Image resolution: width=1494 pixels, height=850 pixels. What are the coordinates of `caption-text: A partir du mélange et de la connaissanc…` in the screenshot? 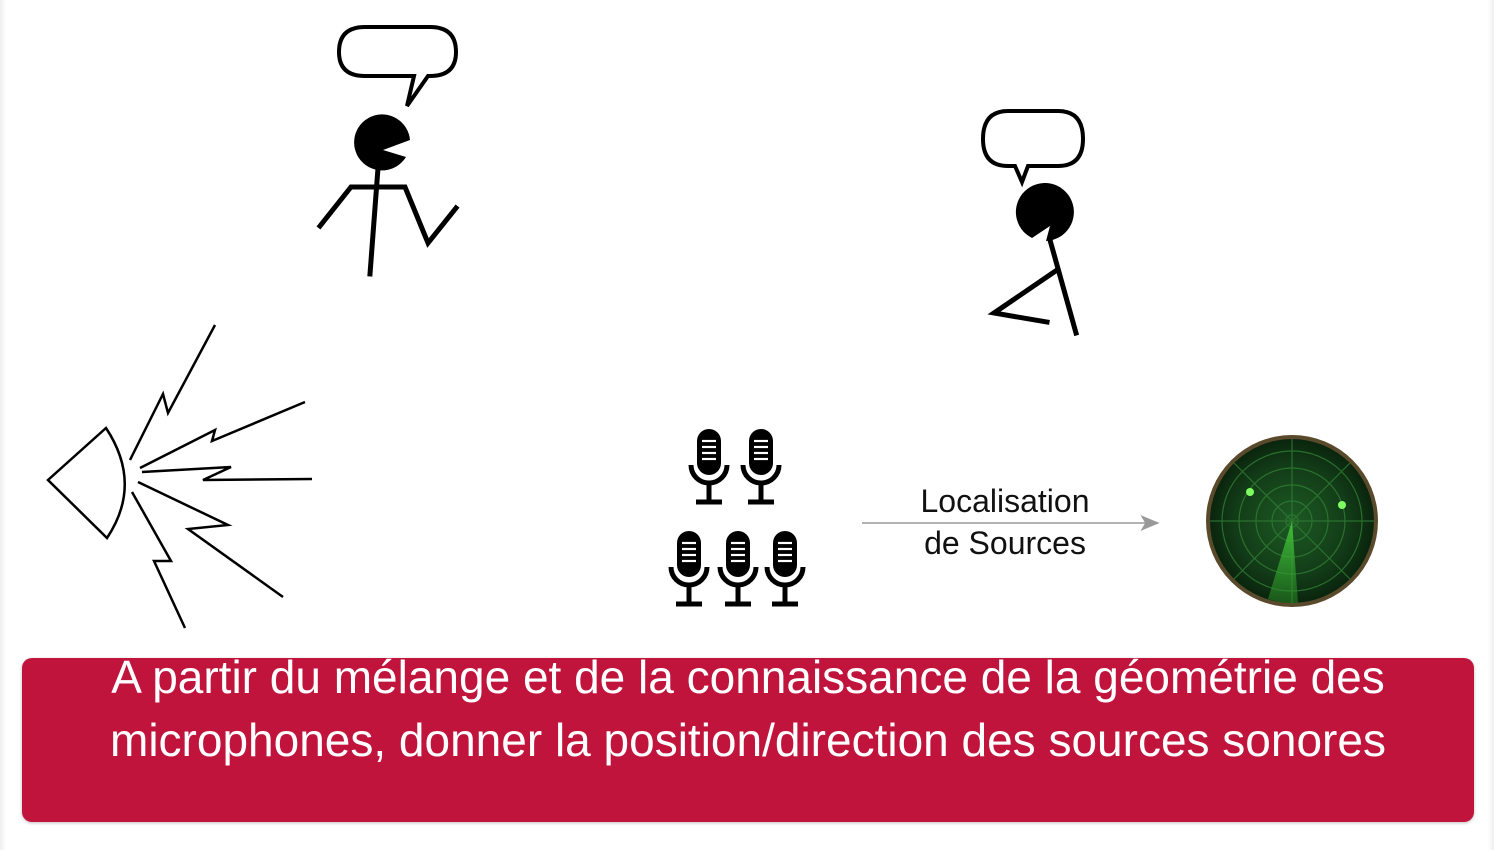 It's located at (748, 712).